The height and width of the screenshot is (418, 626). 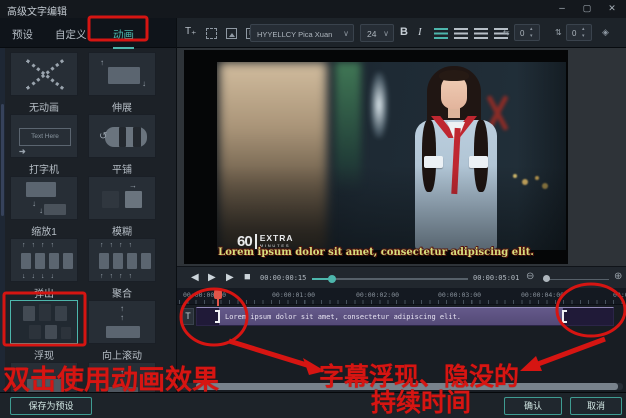 I want to click on curved-arrow-glyph: ↺, so click(x=103, y=136).